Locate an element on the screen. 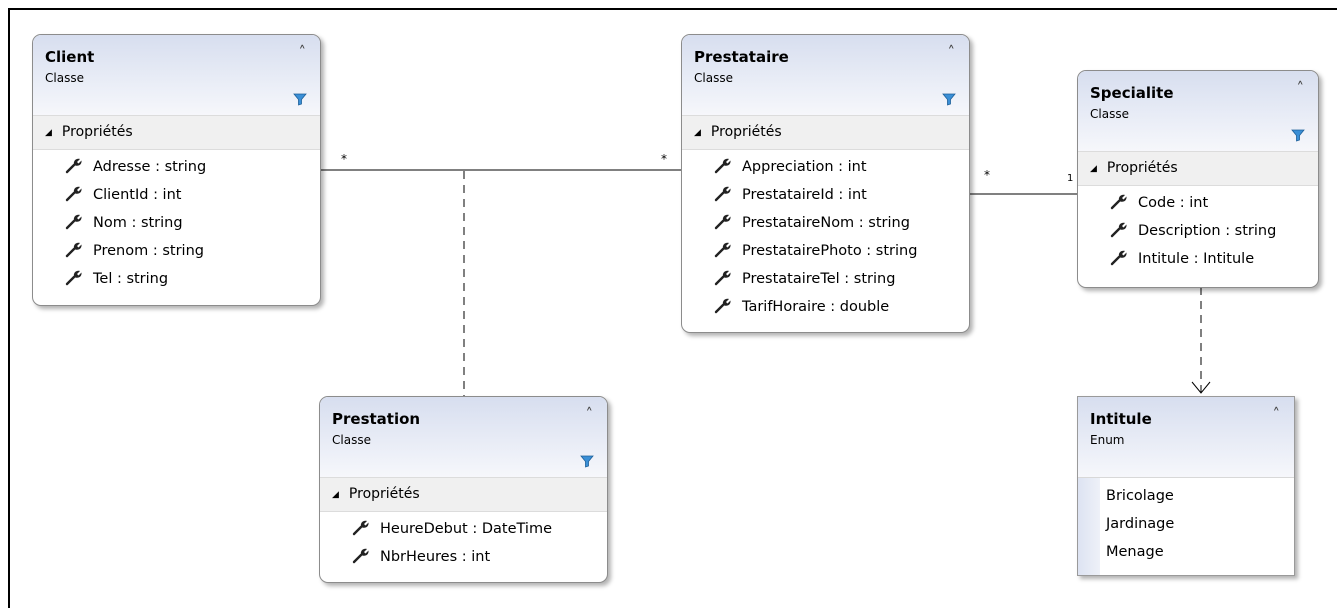 The image size is (1337, 608). property-item: NbrHeures : int is located at coordinates (479, 557).